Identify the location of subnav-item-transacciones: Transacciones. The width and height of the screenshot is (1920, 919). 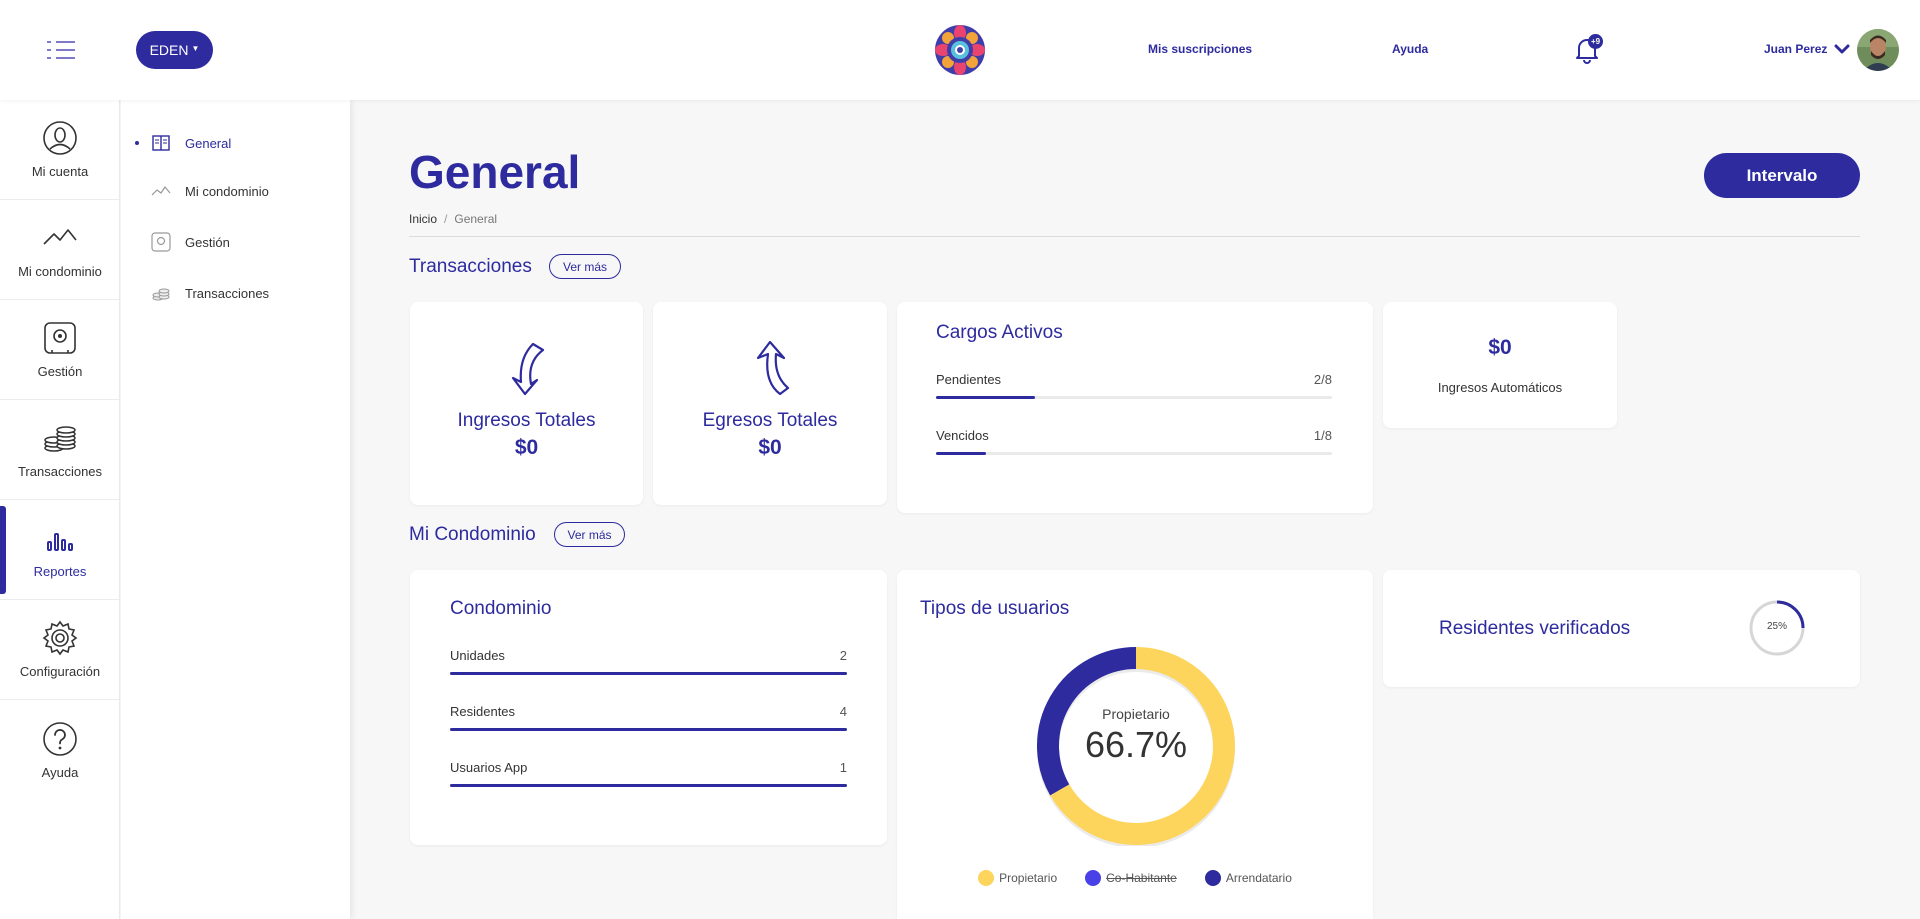
(210, 293).